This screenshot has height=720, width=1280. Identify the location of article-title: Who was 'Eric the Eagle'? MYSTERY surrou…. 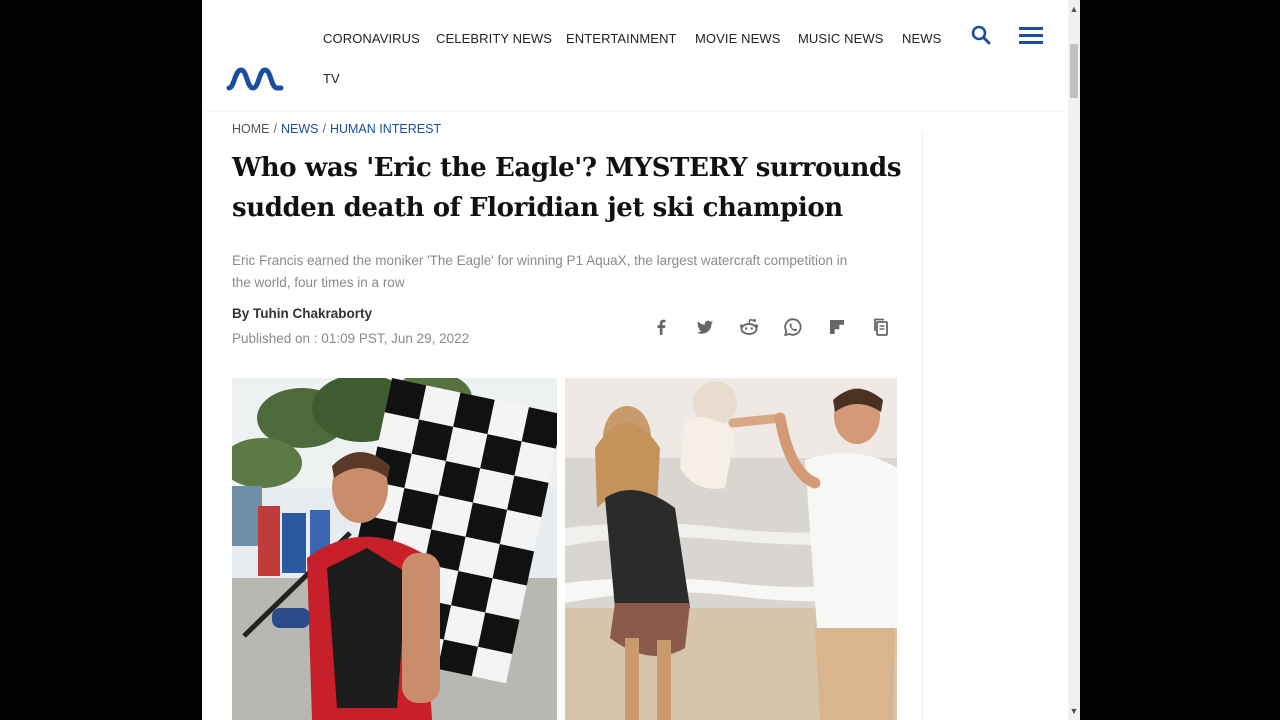
(567, 188).